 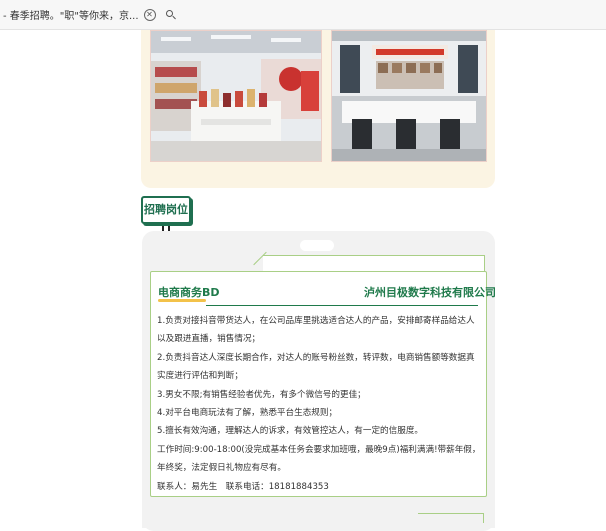 I want to click on close-icon: ✕, so click(x=149, y=14).